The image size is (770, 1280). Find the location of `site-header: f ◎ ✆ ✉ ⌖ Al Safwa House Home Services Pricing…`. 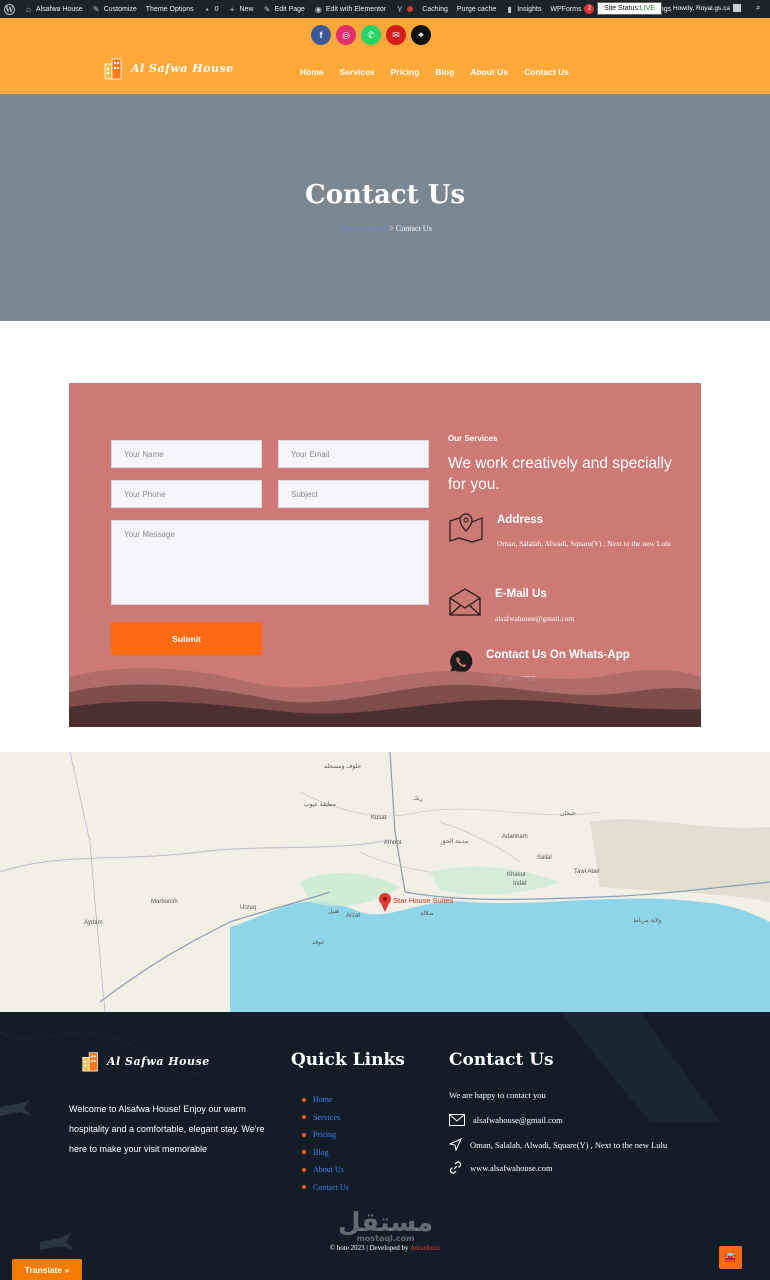

site-header: f ◎ ✆ ✉ ⌖ Al Safwa House Home Services Pricing… is located at coordinates (385, 56).